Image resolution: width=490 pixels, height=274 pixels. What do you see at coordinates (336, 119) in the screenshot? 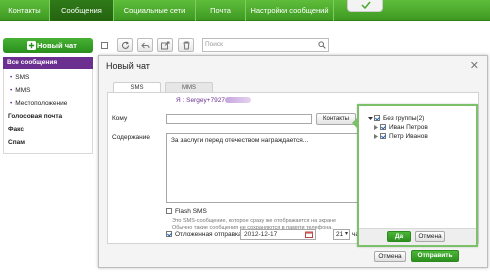
I see `contacts-button: Контакты` at bounding box center [336, 119].